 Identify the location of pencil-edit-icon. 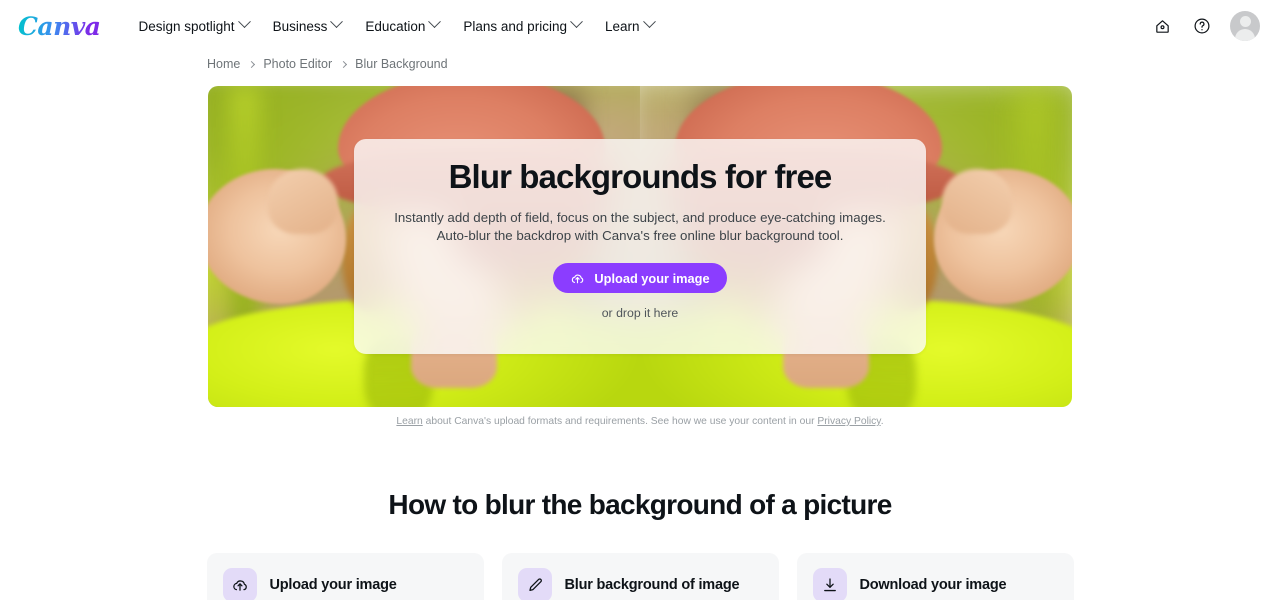
(535, 584).